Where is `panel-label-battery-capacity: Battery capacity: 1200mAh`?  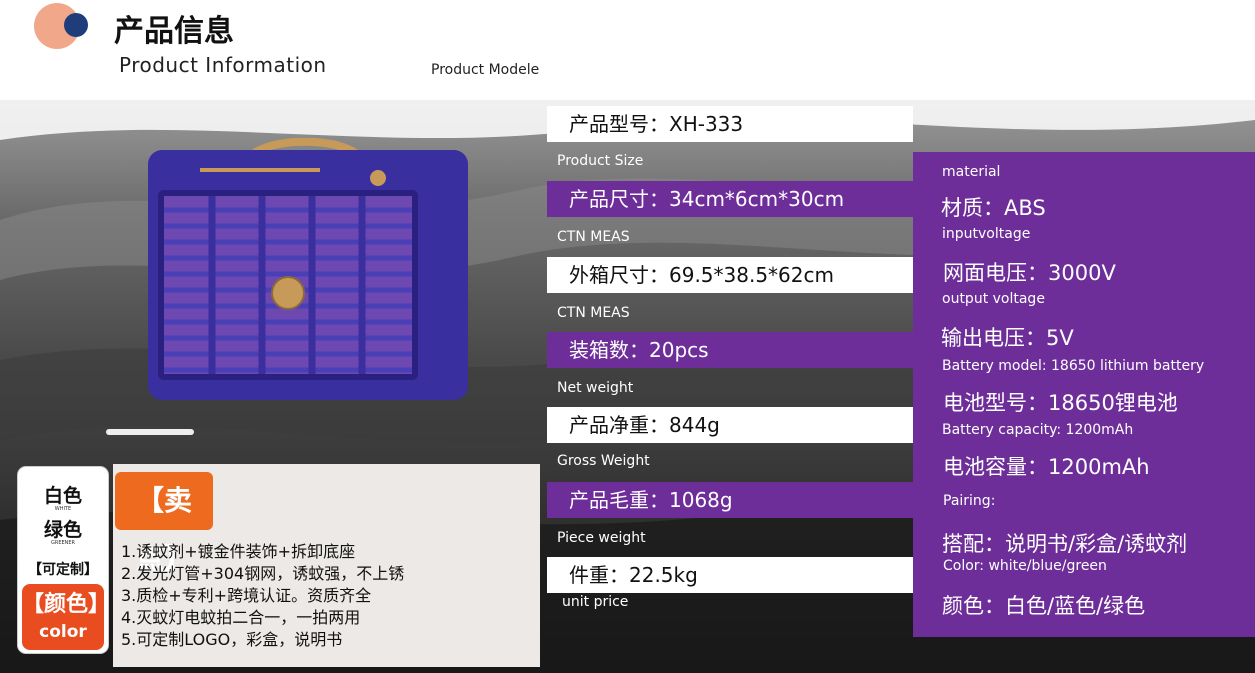 panel-label-battery-capacity: Battery capacity: 1200mAh is located at coordinates (1038, 430).